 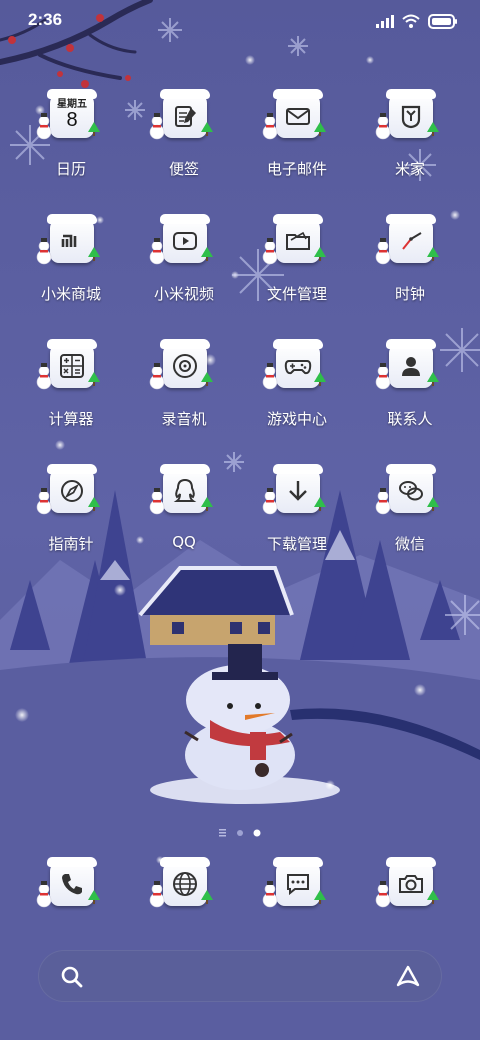 What do you see at coordinates (407, 364) in the screenshot?
I see `contacts-icon` at bounding box center [407, 364].